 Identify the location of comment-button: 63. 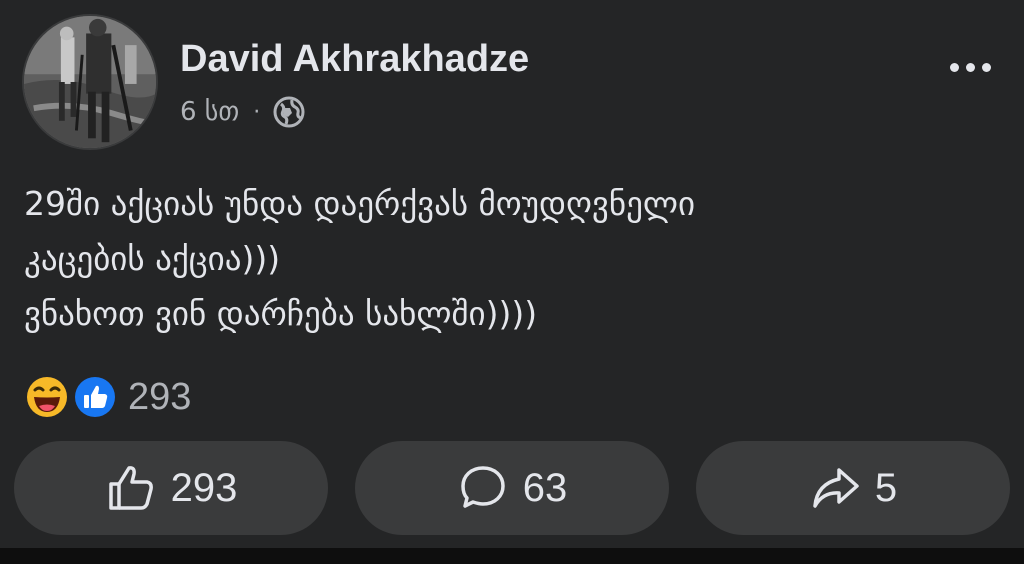
(512, 488).